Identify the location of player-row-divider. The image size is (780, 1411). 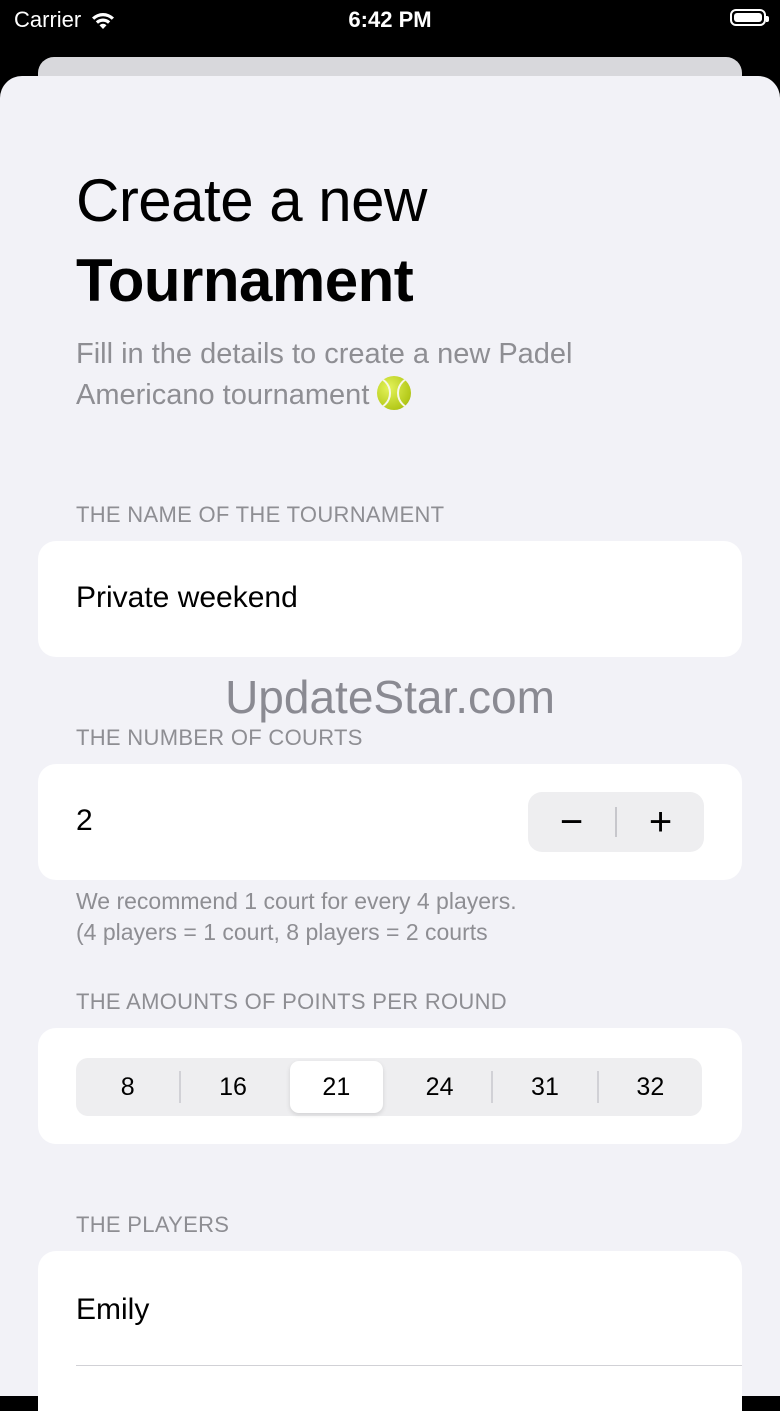
(409, 1365).